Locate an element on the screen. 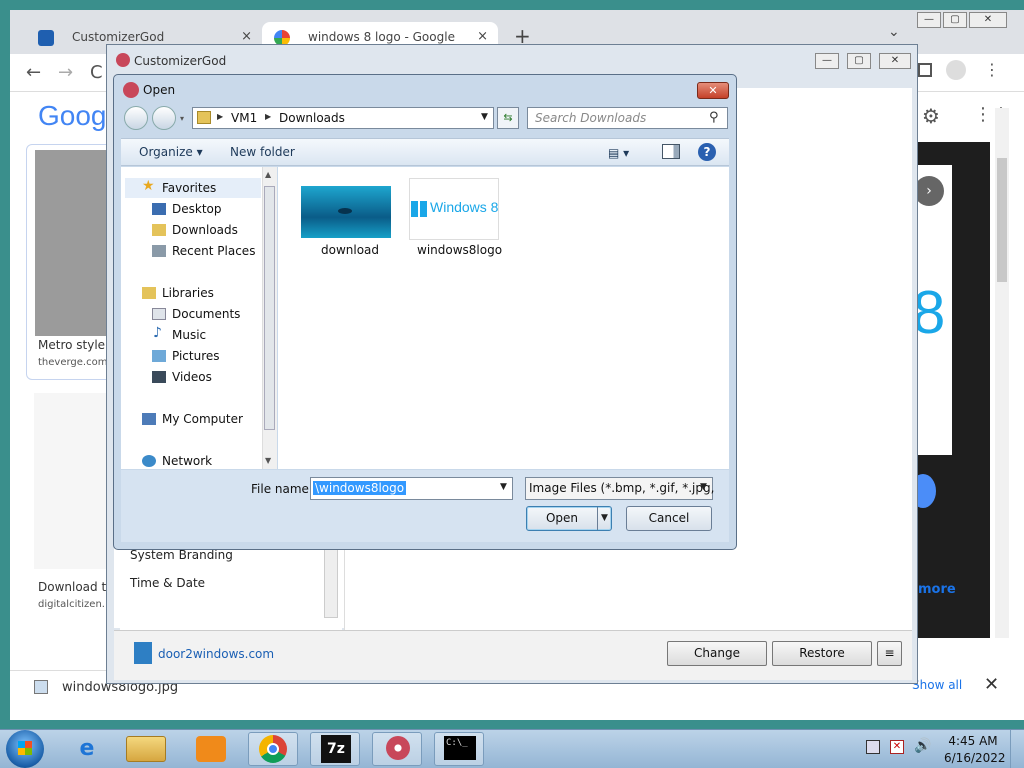 This screenshot has width=1024, height=768. file-explorer-icon is located at coordinates (146, 749).